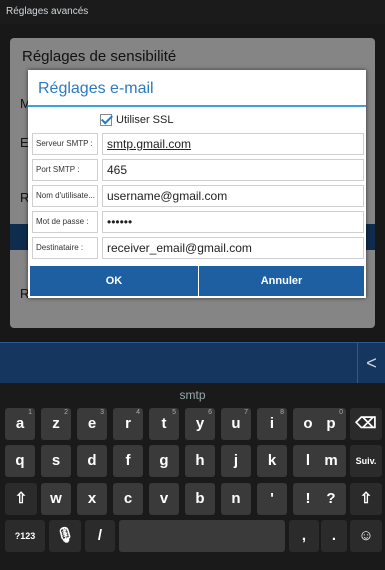 The width and height of the screenshot is (385, 570). What do you see at coordinates (197, 106) in the screenshot?
I see `dialog-title-divider` at bounding box center [197, 106].